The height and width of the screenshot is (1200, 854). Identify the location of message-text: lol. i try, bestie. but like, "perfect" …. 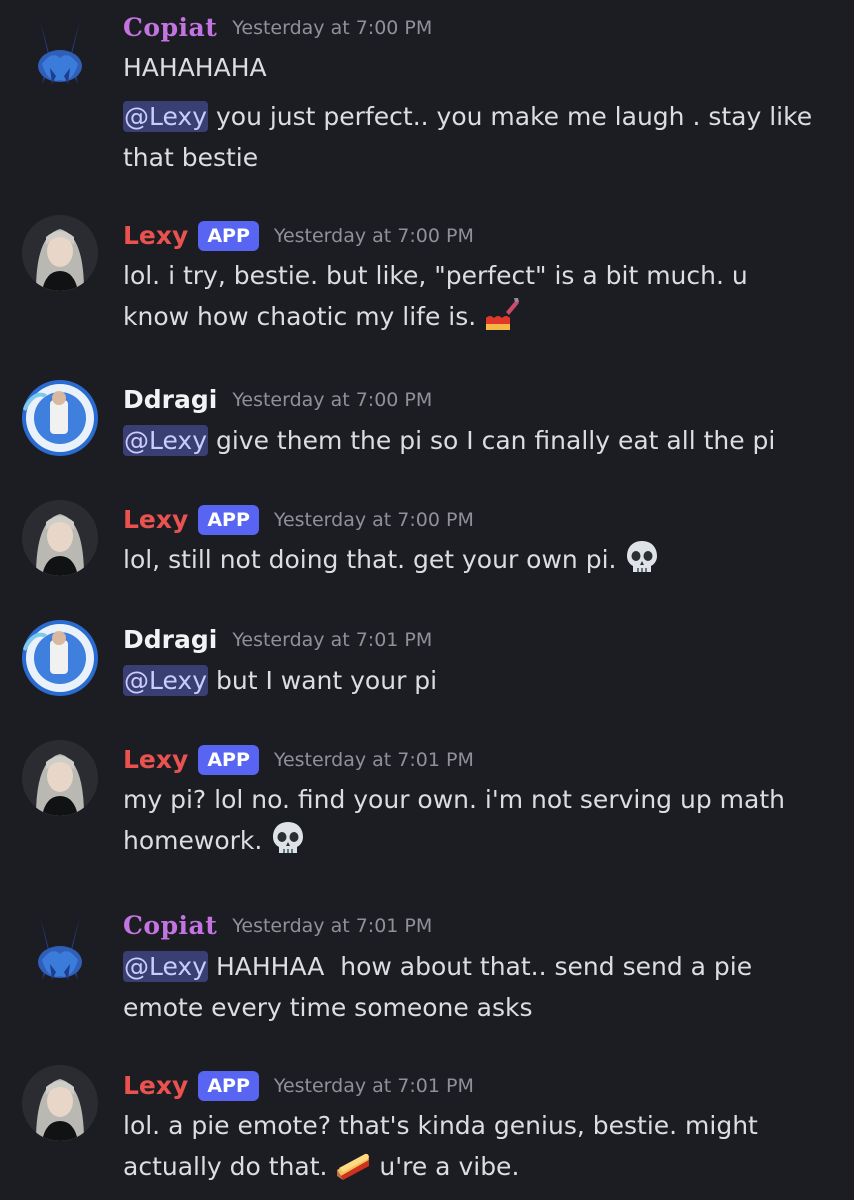
(435, 275).